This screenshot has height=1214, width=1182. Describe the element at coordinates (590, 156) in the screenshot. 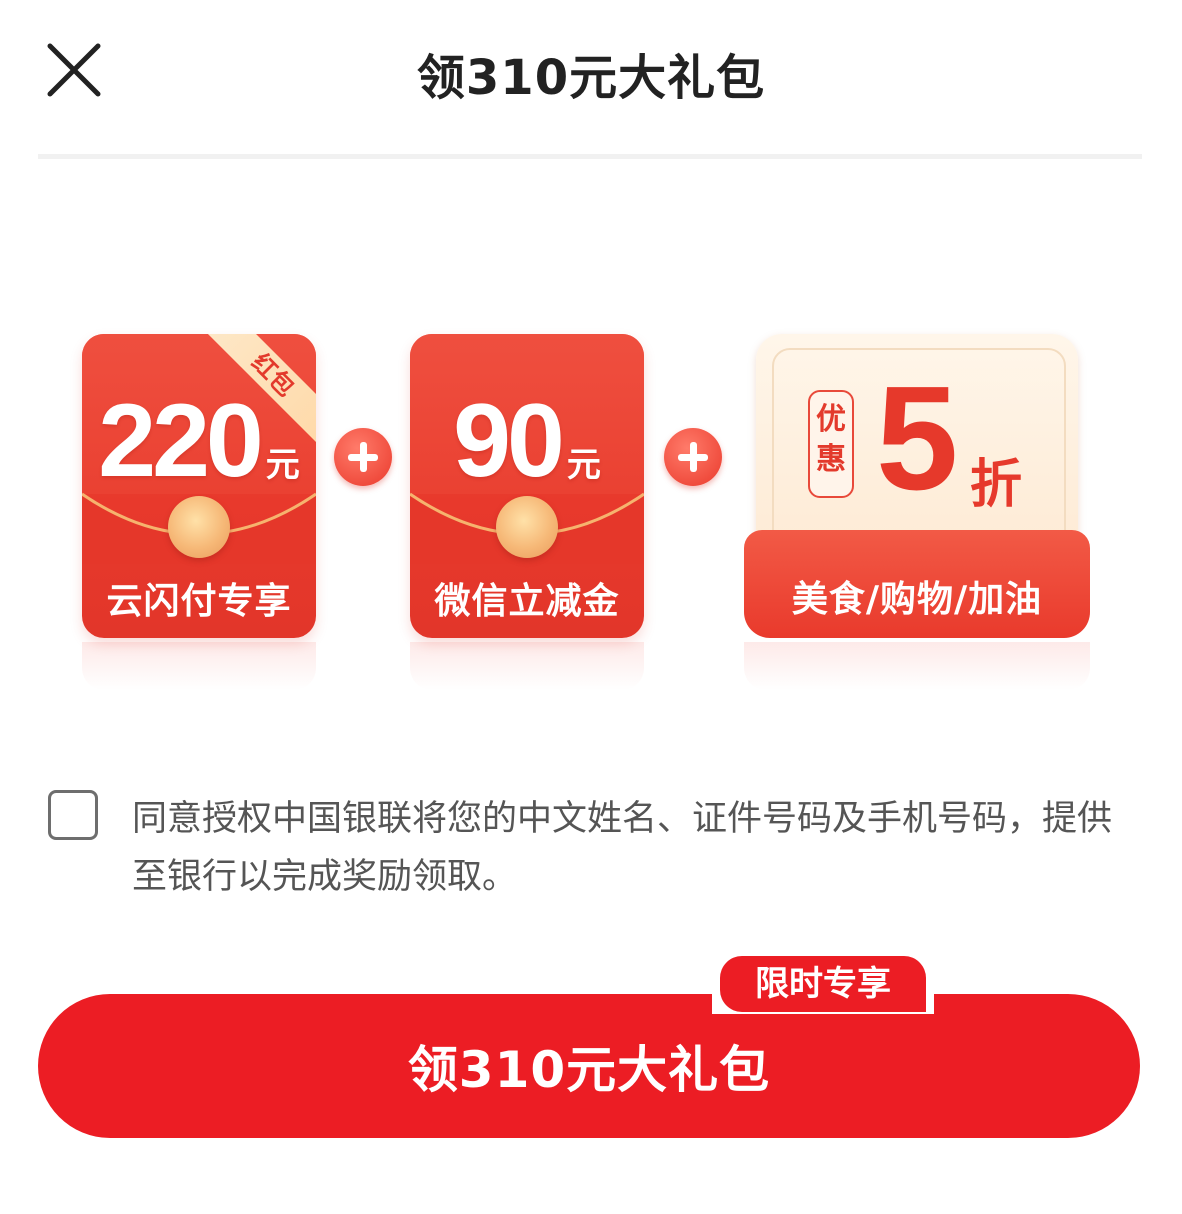

I see `header-divider` at that location.